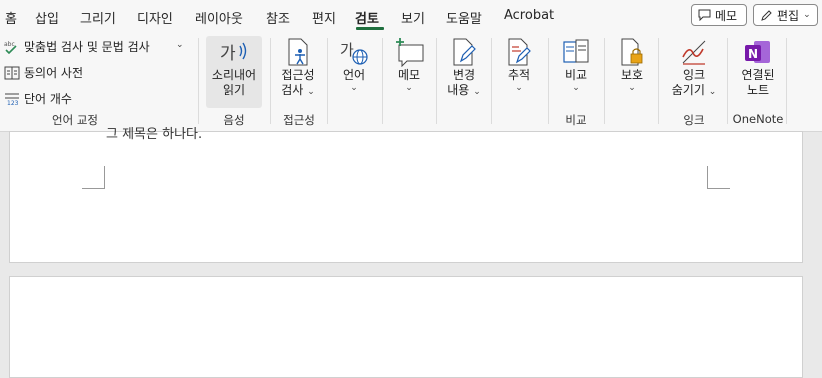 The height and width of the screenshot is (378, 822). What do you see at coordinates (529, 15) in the screenshot?
I see `tab-acrobat: Acrobat` at bounding box center [529, 15].